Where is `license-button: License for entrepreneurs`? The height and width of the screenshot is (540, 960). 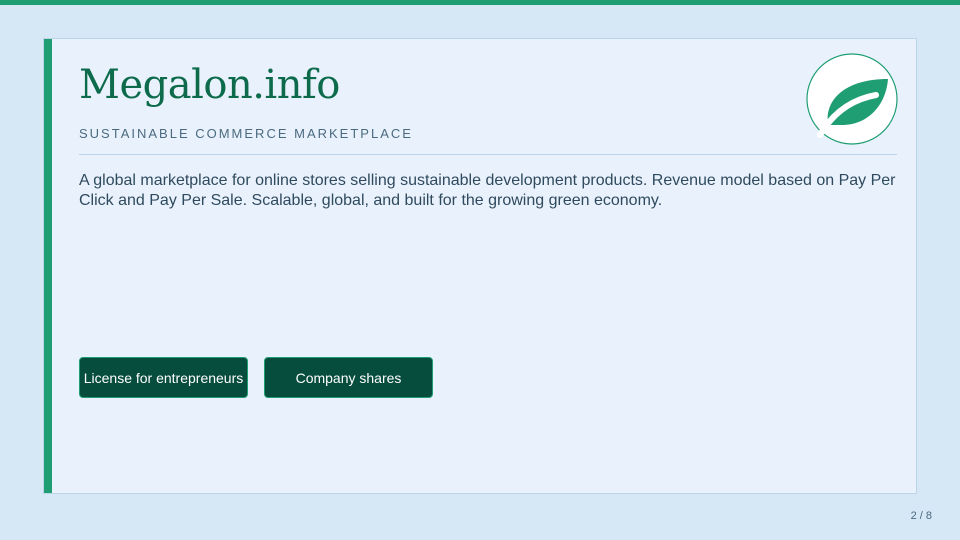 license-button: License for entrepreneurs is located at coordinates (163, 377).